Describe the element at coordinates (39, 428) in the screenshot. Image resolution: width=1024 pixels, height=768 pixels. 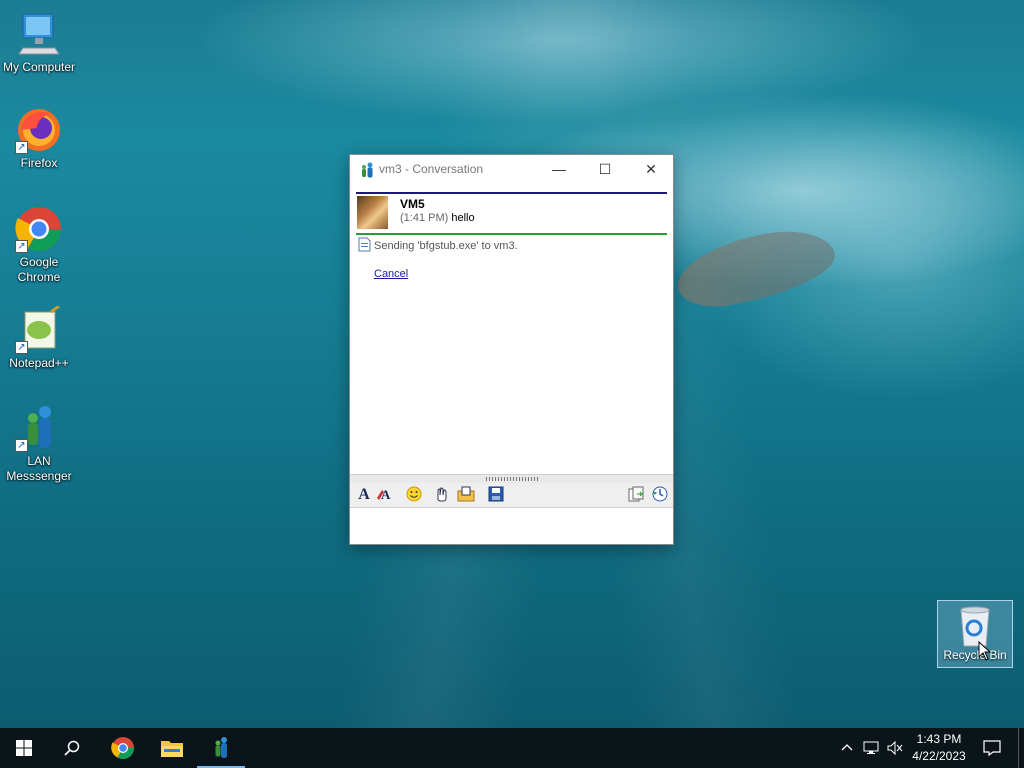
I see `lan-messenger-icon: ↗` at that location.